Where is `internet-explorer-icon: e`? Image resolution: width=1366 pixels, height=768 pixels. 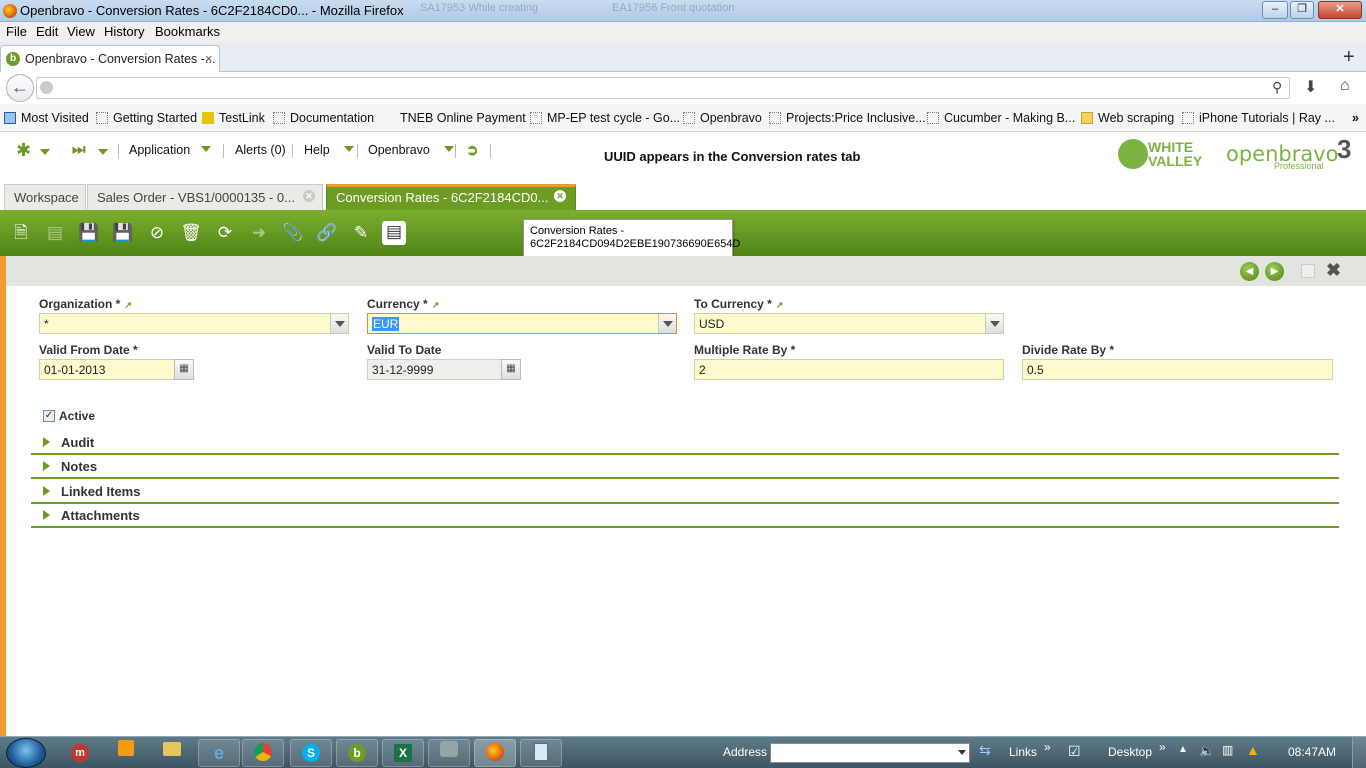
internet-explorer-icon: e is located at coordinates (219, 753).